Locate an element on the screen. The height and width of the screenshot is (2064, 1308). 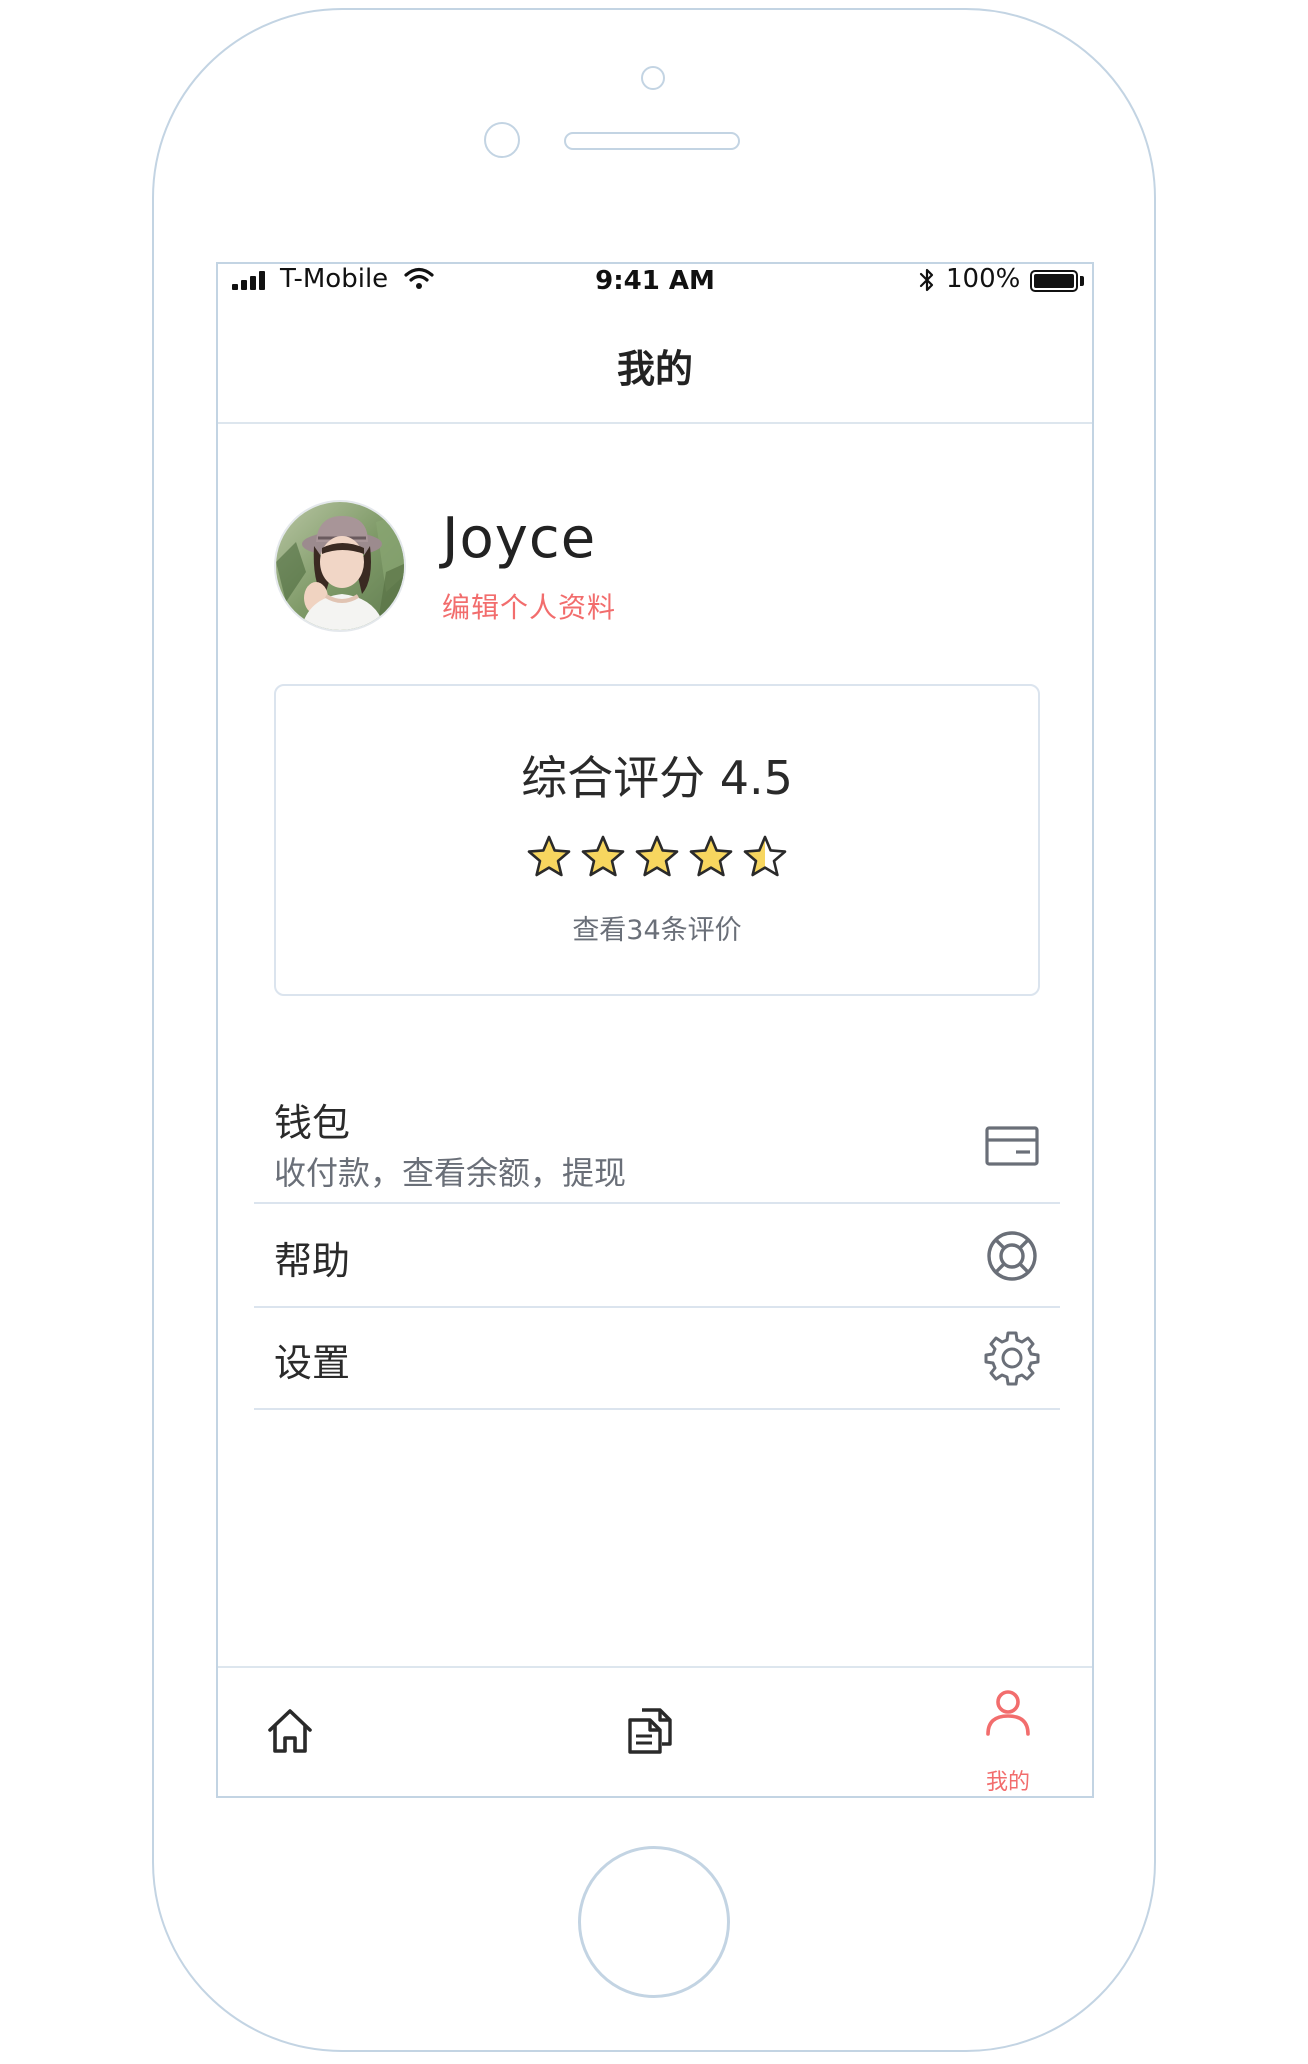
tab-me: 我的 is located at coordinates (1008, 1732).